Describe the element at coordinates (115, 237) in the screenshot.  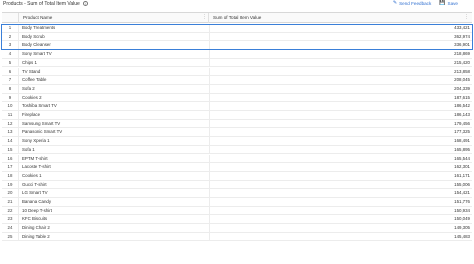
I see `product-name-cell: Dining Table 2` at that location.